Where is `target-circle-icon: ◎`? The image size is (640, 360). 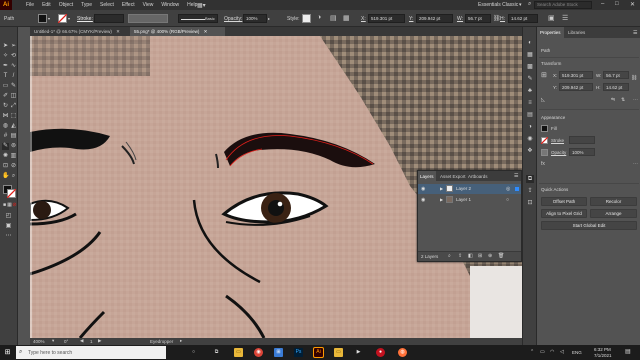
target-circle-icon: ◎ is located at coordinates (508, 189).